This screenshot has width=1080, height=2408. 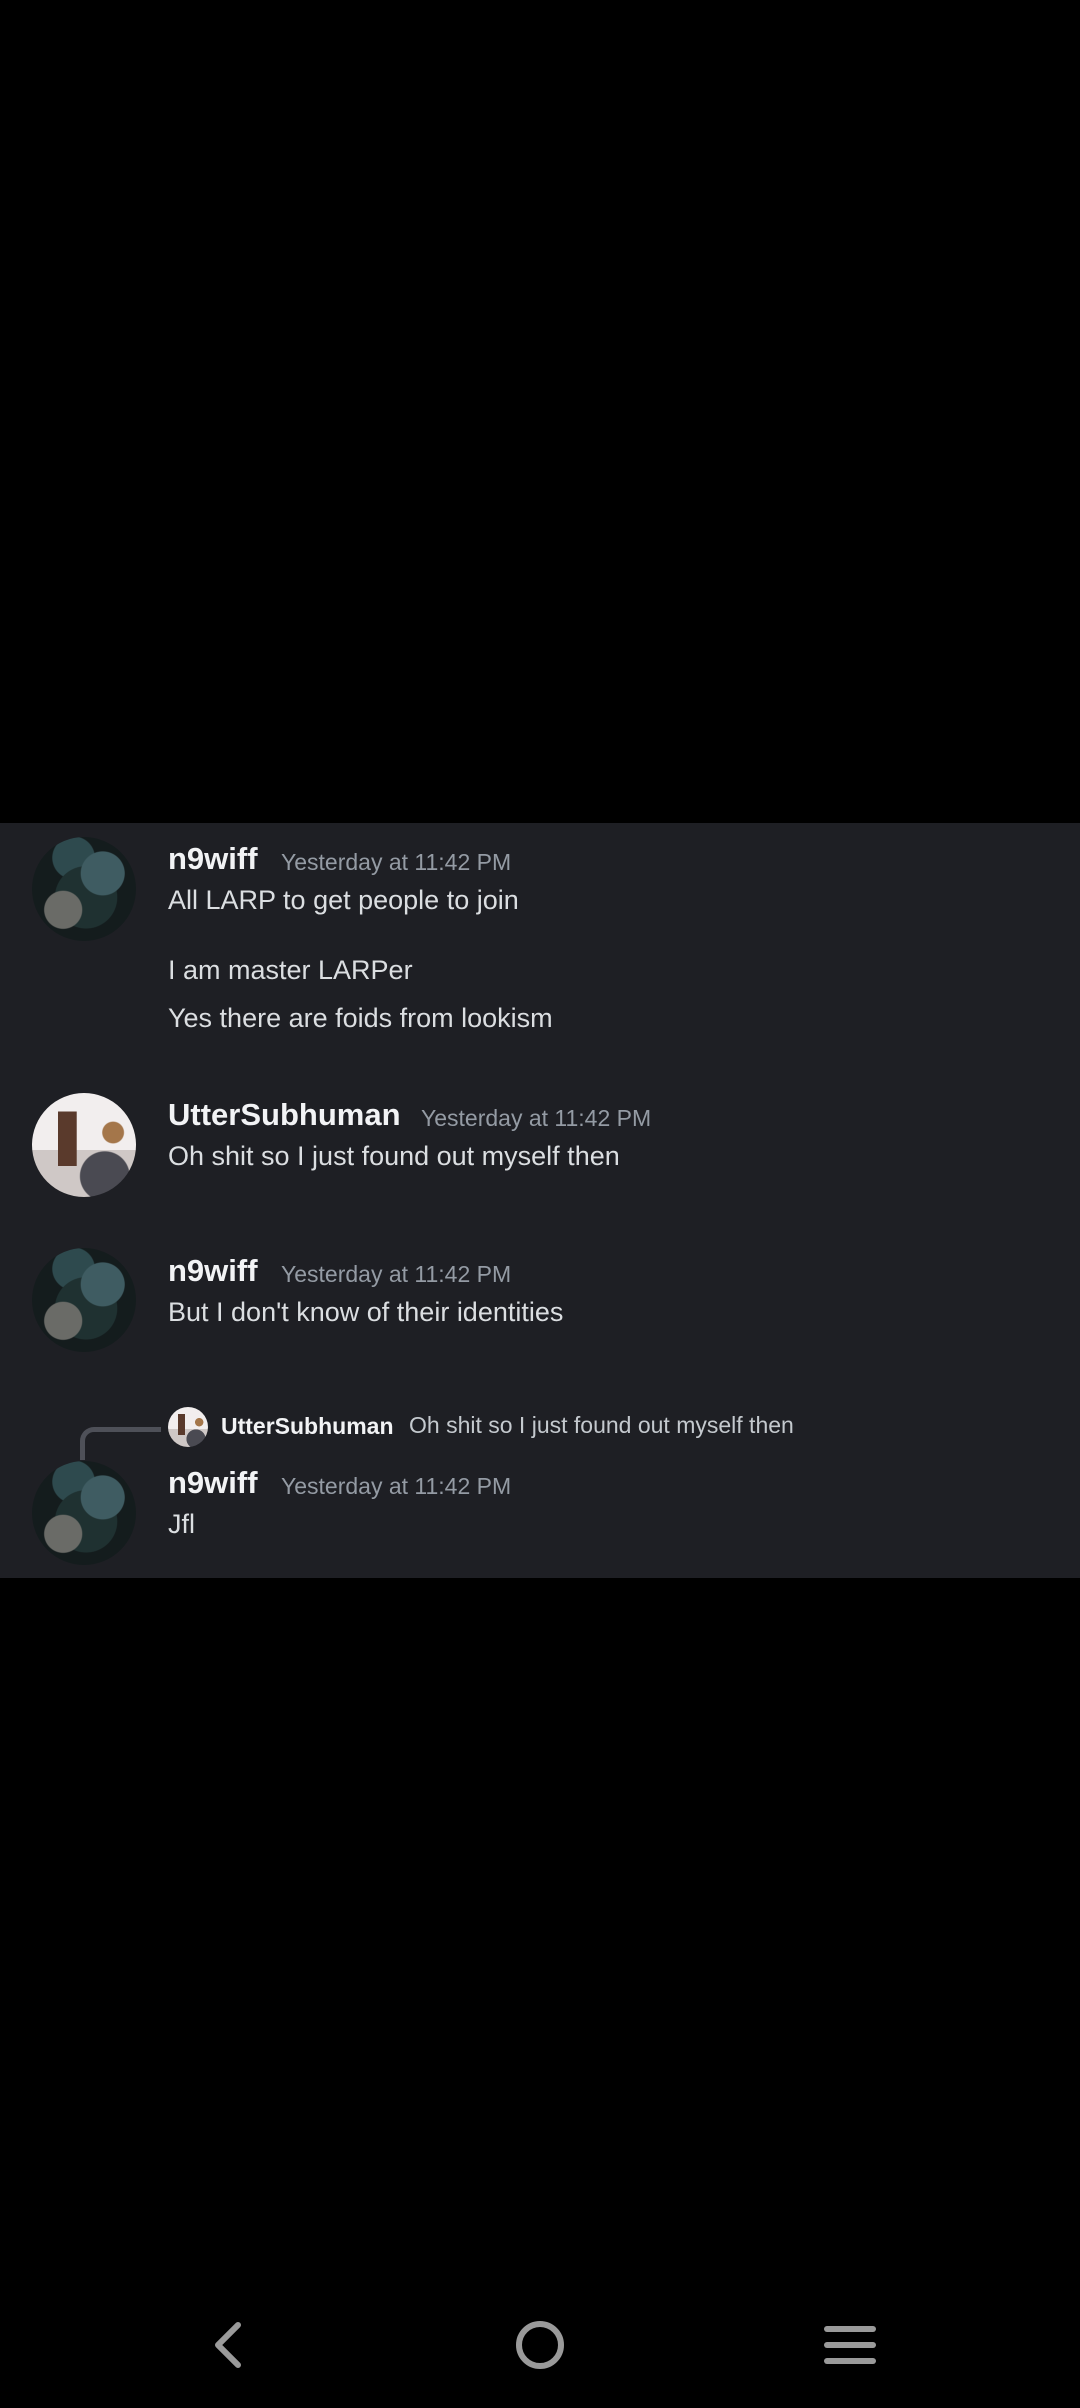 I want to click on message-text: Jfl, so click(x=181, y=1524).